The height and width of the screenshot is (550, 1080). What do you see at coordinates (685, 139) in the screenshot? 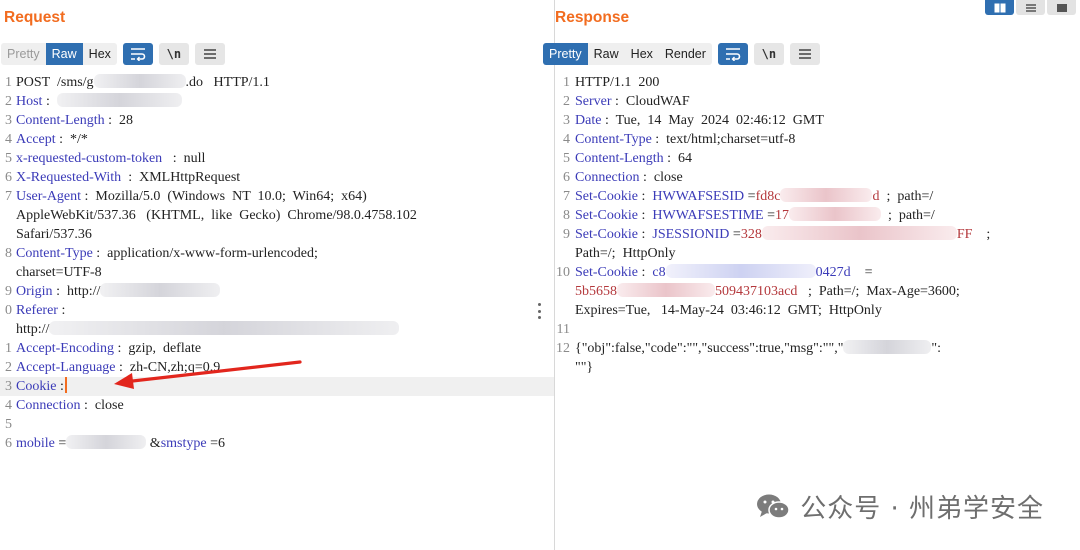
I see `line-content: Content-Type : text/html;charset=utf-8` at bounding box center [685, 139].